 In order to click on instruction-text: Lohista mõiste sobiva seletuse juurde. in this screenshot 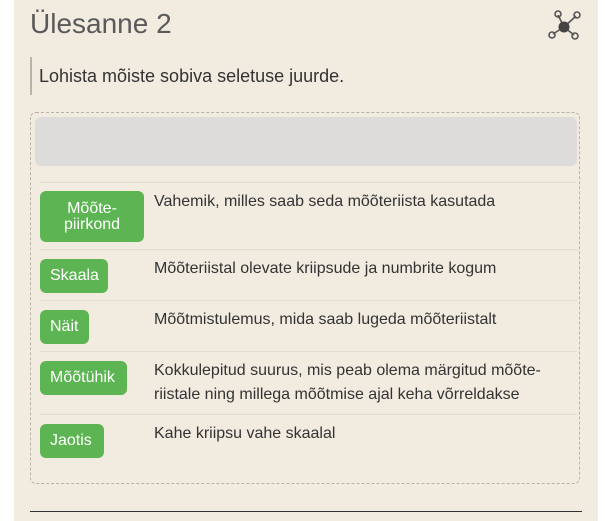, I will do `click(192, 76)`.